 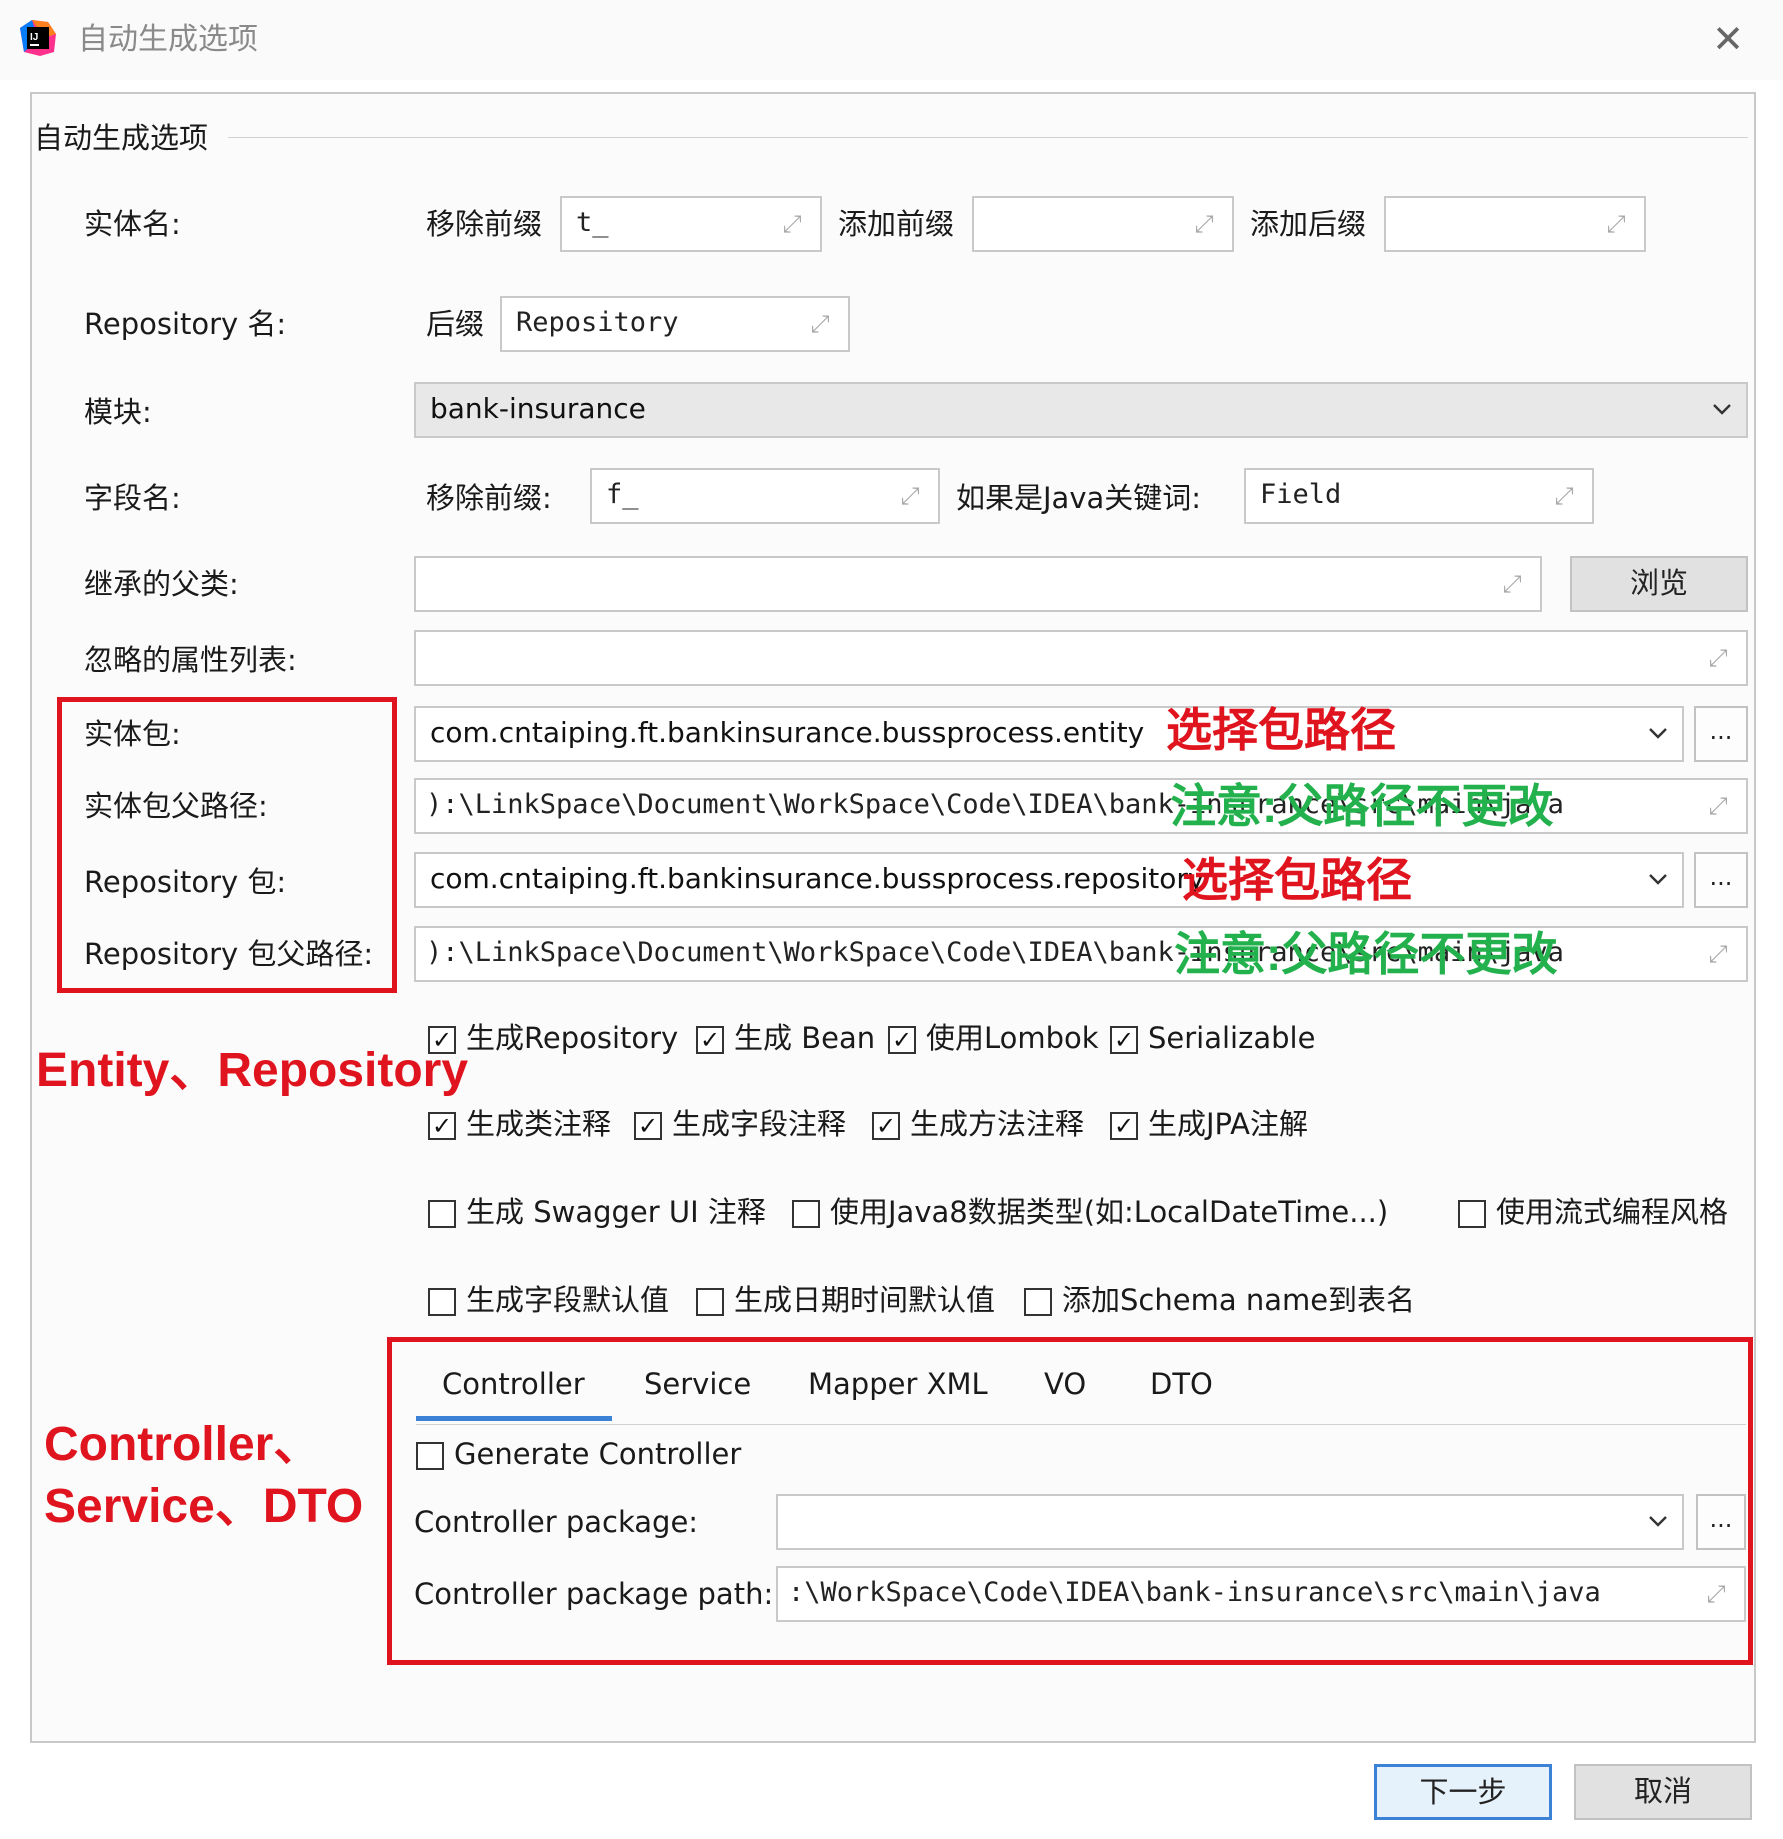 I want to click on close-icon: ✕, so click(x=1728, y=39).